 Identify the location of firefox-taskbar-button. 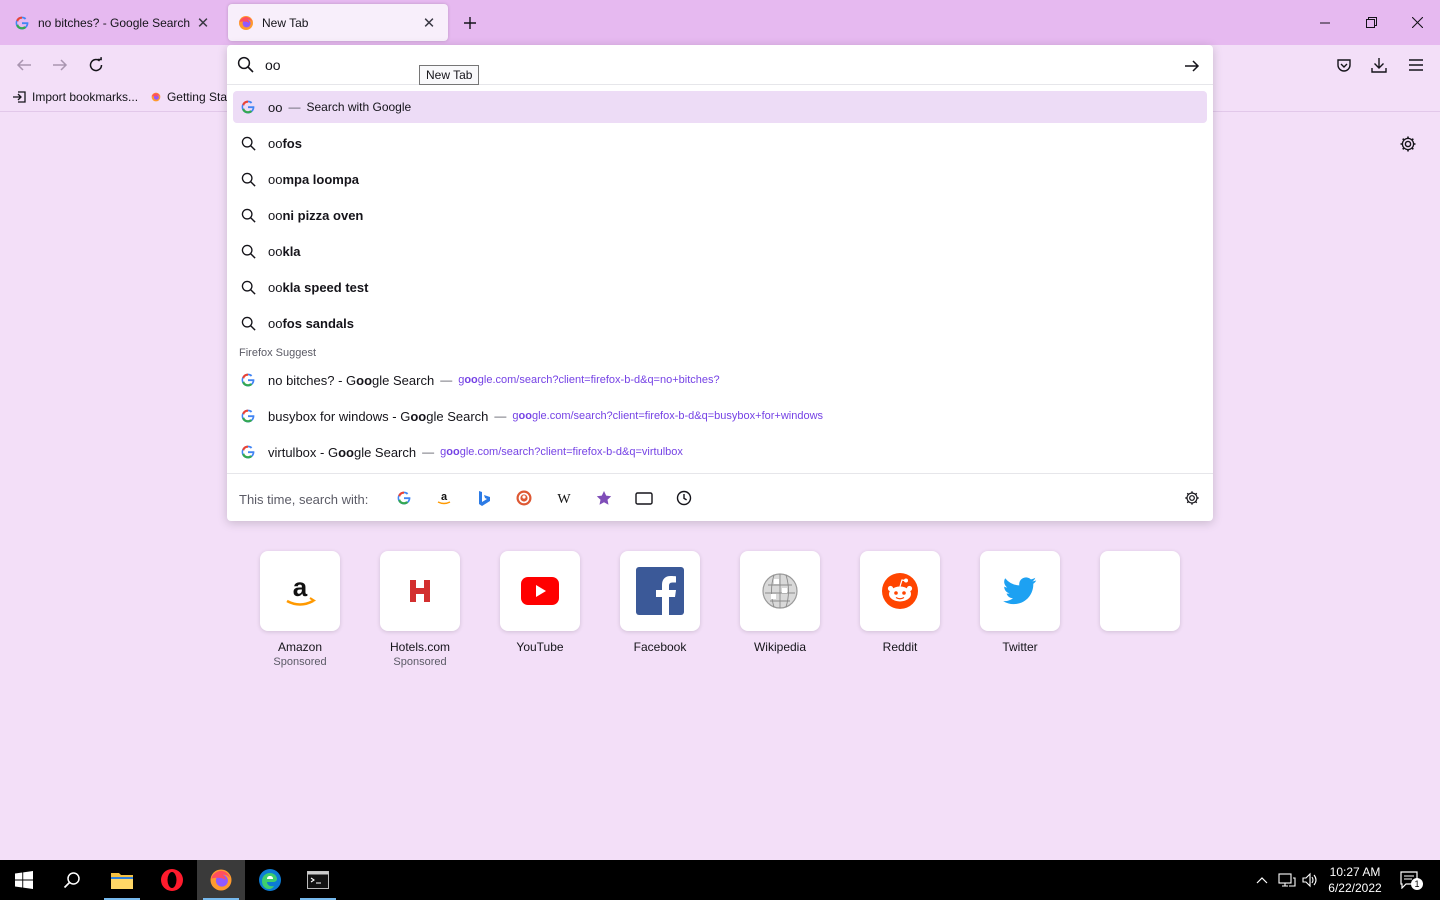
(221, 880).